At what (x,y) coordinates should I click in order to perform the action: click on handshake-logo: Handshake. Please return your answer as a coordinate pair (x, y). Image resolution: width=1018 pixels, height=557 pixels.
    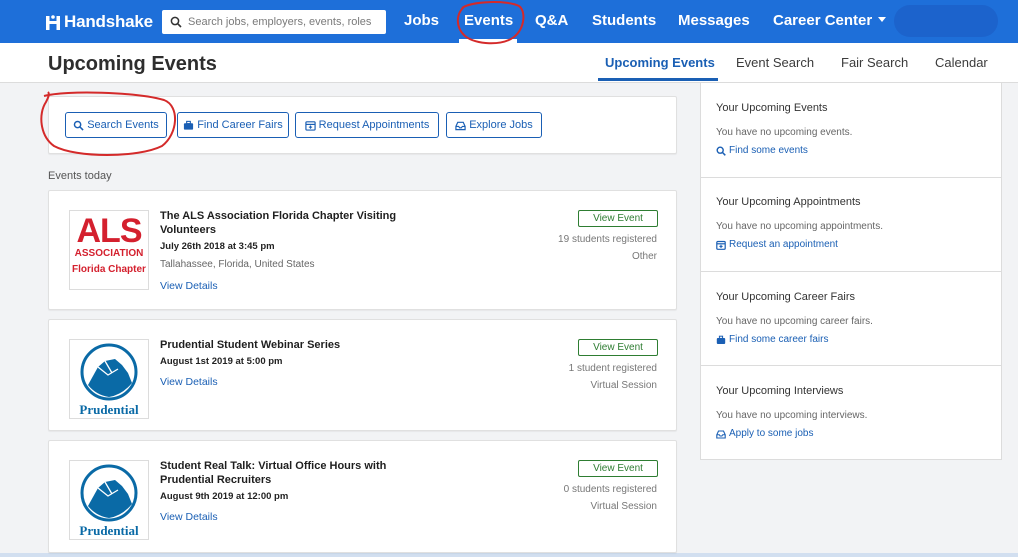
    Looking at the image, I should click on (99, 22).